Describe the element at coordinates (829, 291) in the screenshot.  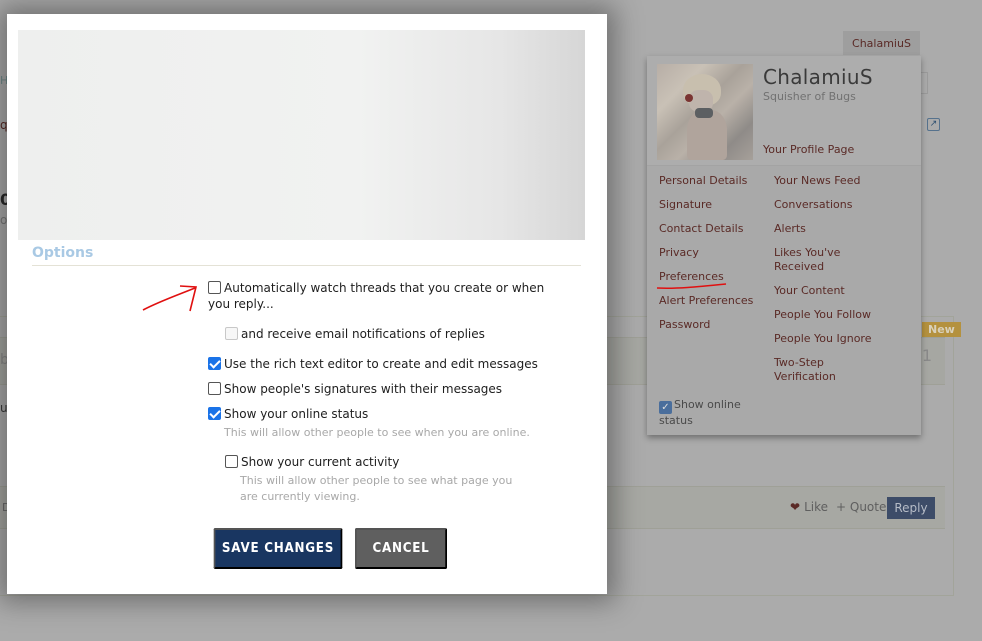
I see `menu-link-your-content: Your Content` at that location.